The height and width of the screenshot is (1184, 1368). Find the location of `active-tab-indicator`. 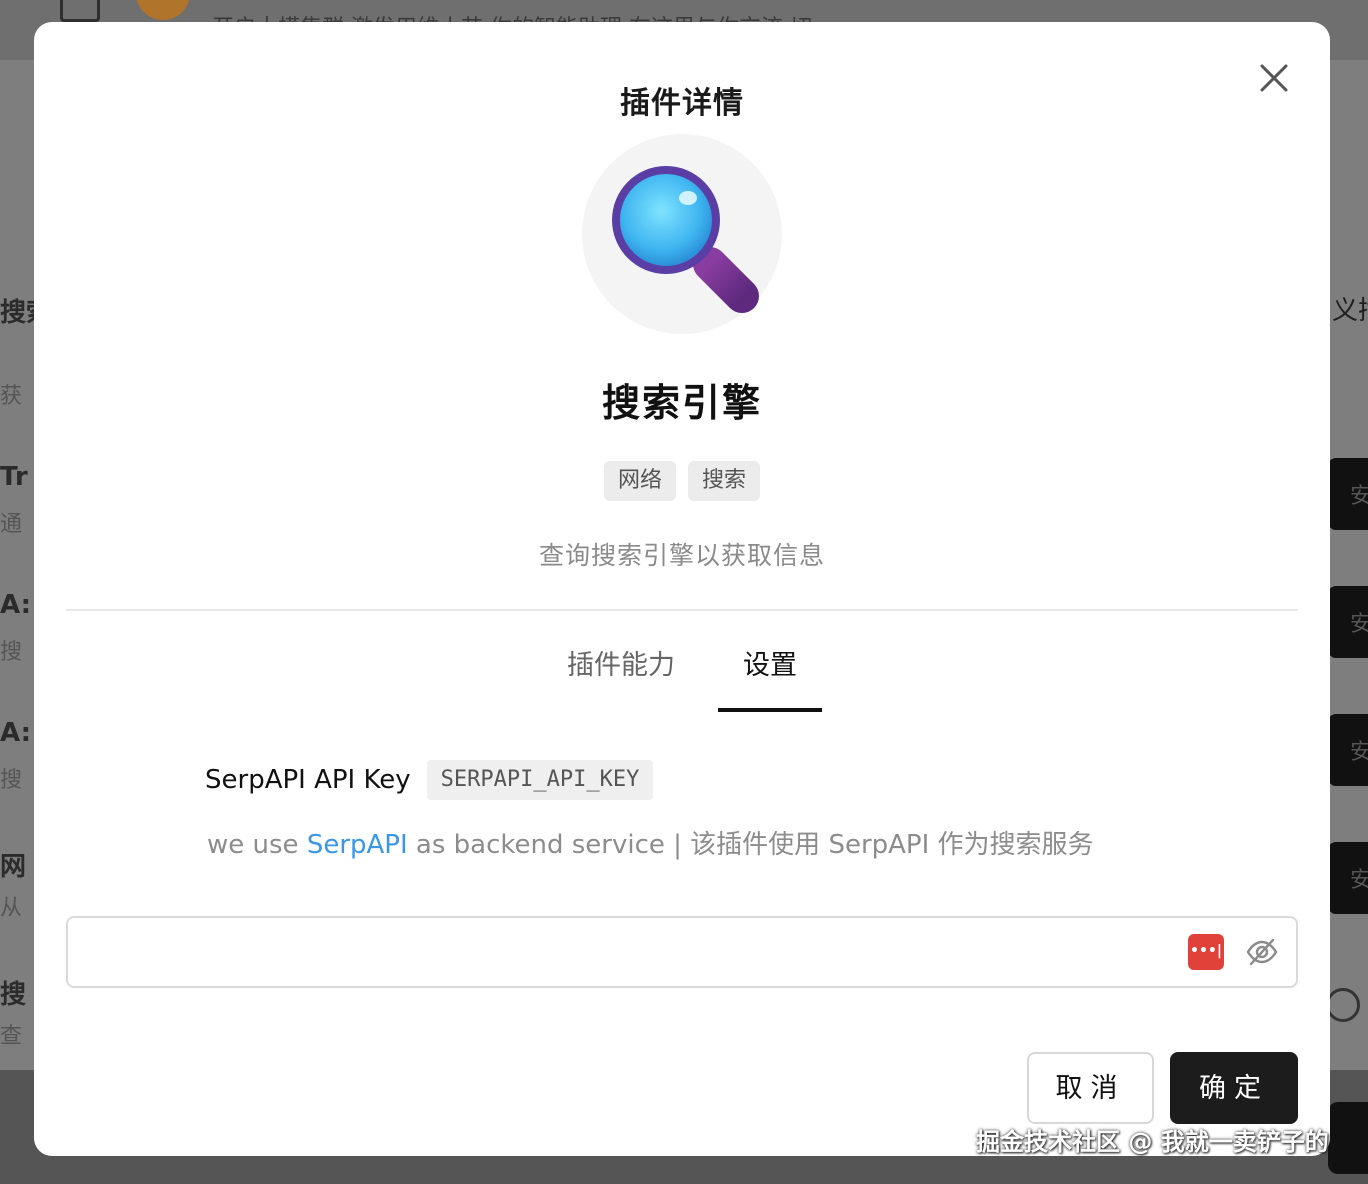

active-tab-indicator is located at coordinates (770, 710).